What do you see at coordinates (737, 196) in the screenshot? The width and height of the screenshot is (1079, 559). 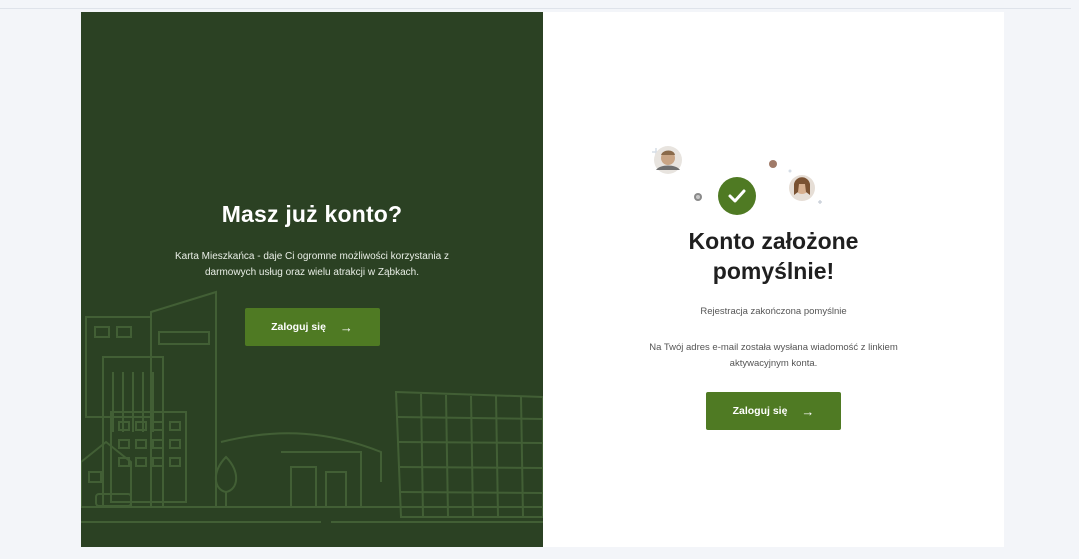 I see `check-icon` at bounding box center [737, 196].